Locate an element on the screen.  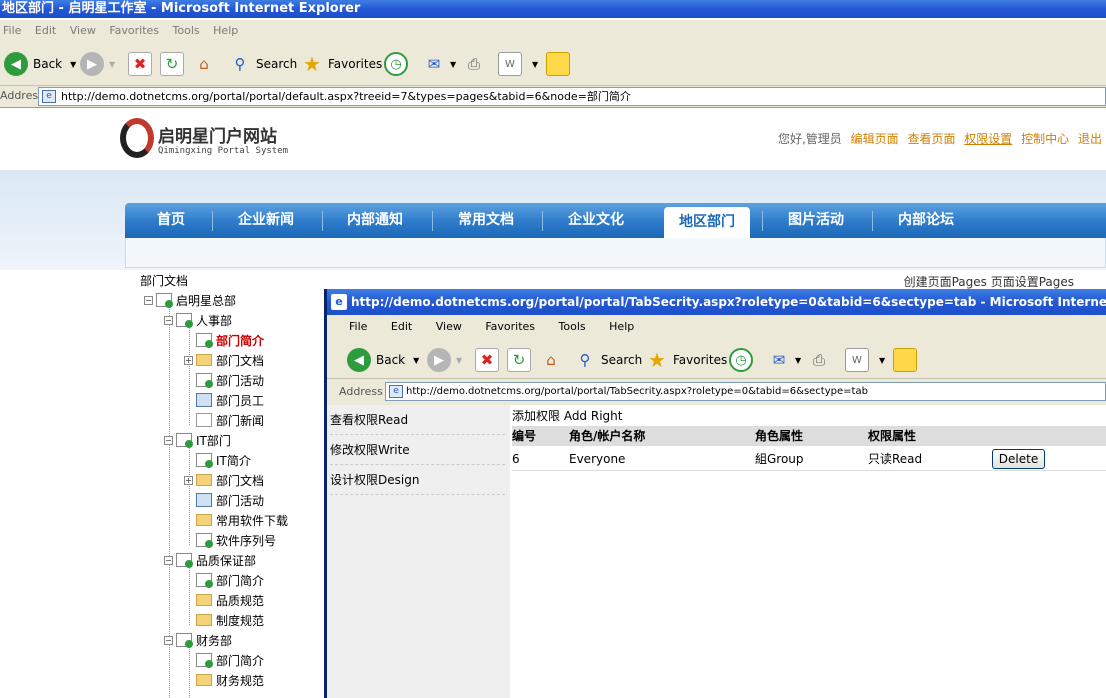
menu-view: View is located at coordinates (83, 30).